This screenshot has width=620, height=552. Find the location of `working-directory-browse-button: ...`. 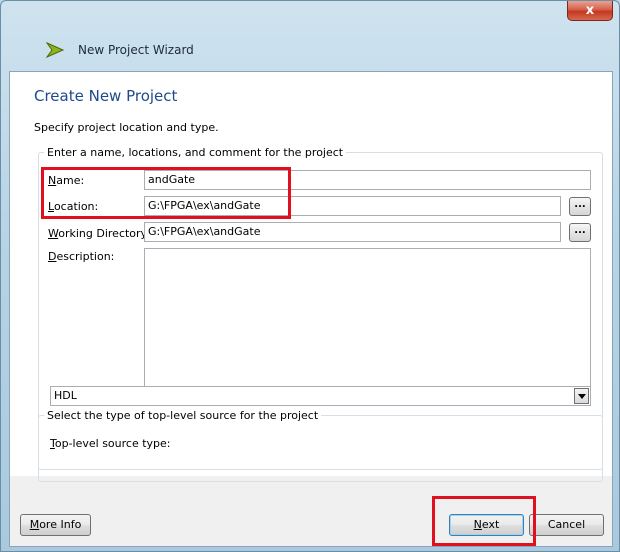

working-directory-browse-button: ... is located at coordinates (580, 232).